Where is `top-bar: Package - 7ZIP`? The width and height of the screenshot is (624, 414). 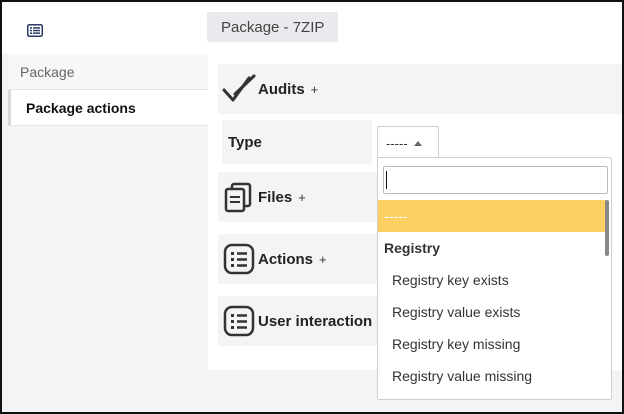 top-bar: Package - 7ZIP is located at coordinates (312, 28).